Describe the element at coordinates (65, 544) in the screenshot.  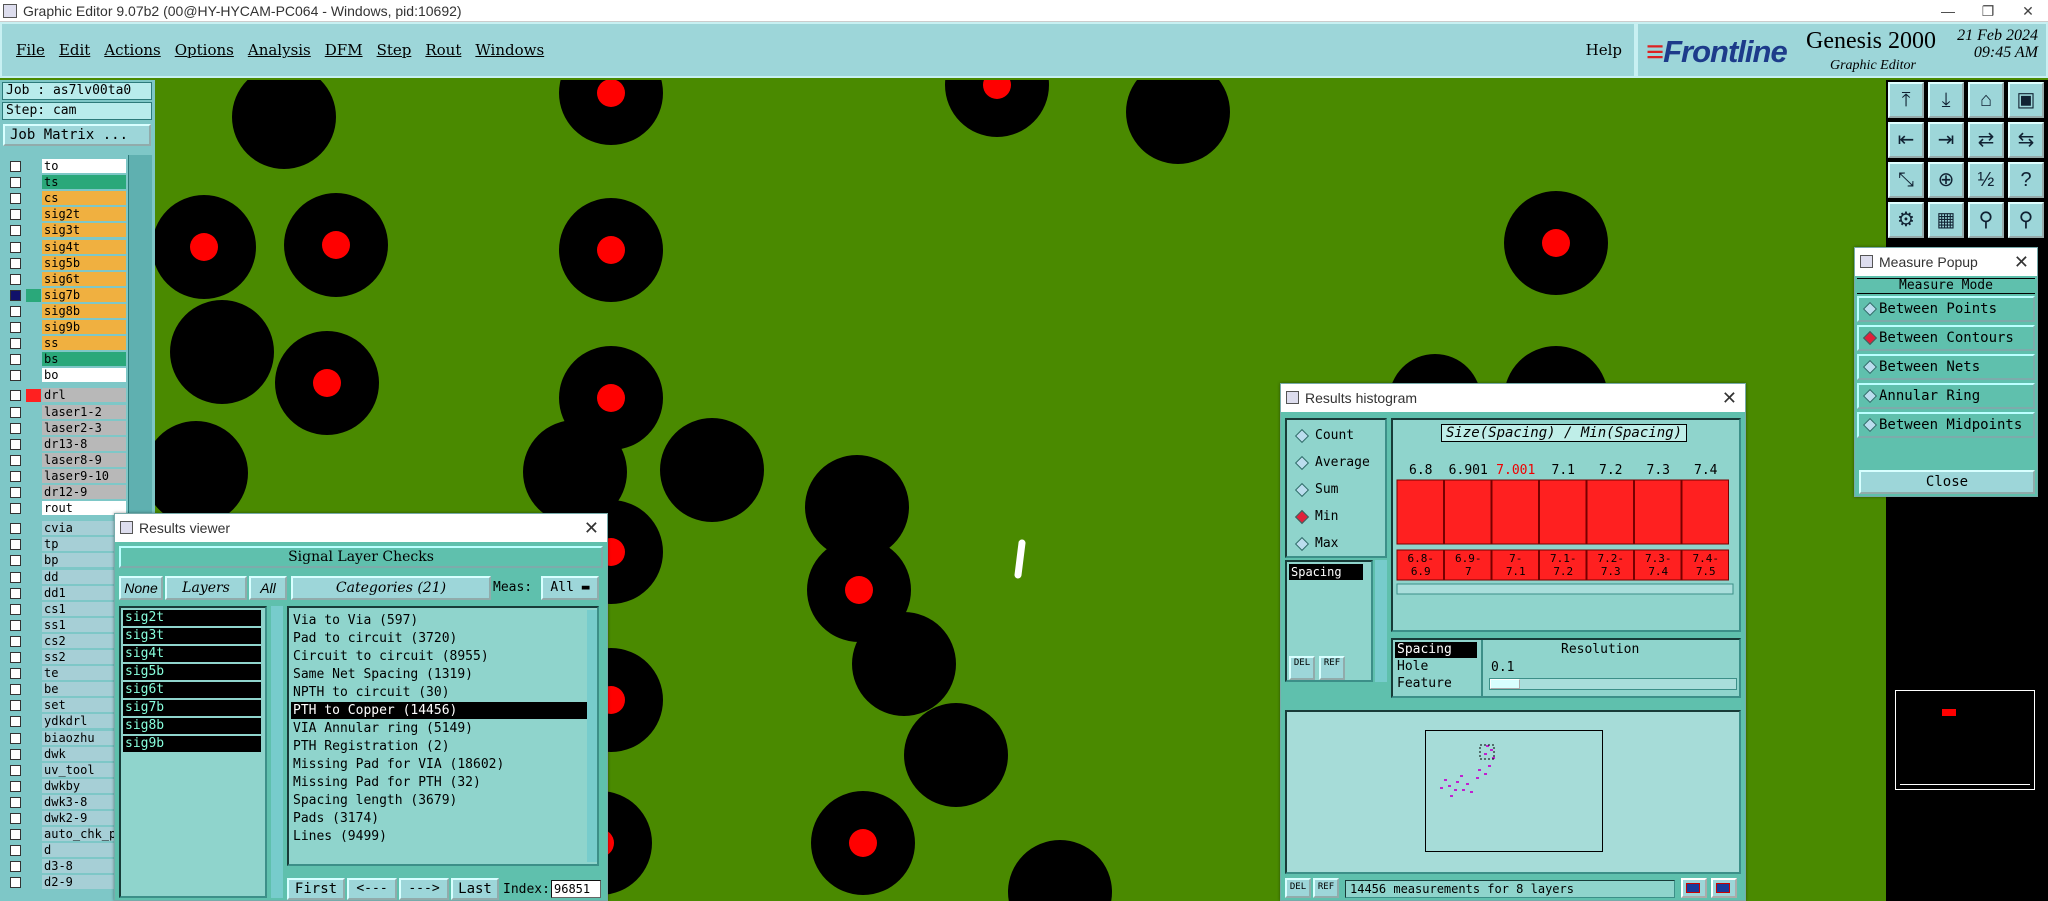
I see `layer-row-tp: tp` at that location.